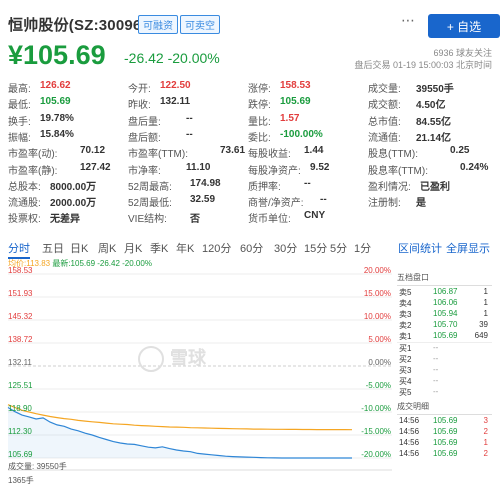 This screenshot has width=500, height=486. I want to click on volume-scale-label: 1365手, so click(21, 480).